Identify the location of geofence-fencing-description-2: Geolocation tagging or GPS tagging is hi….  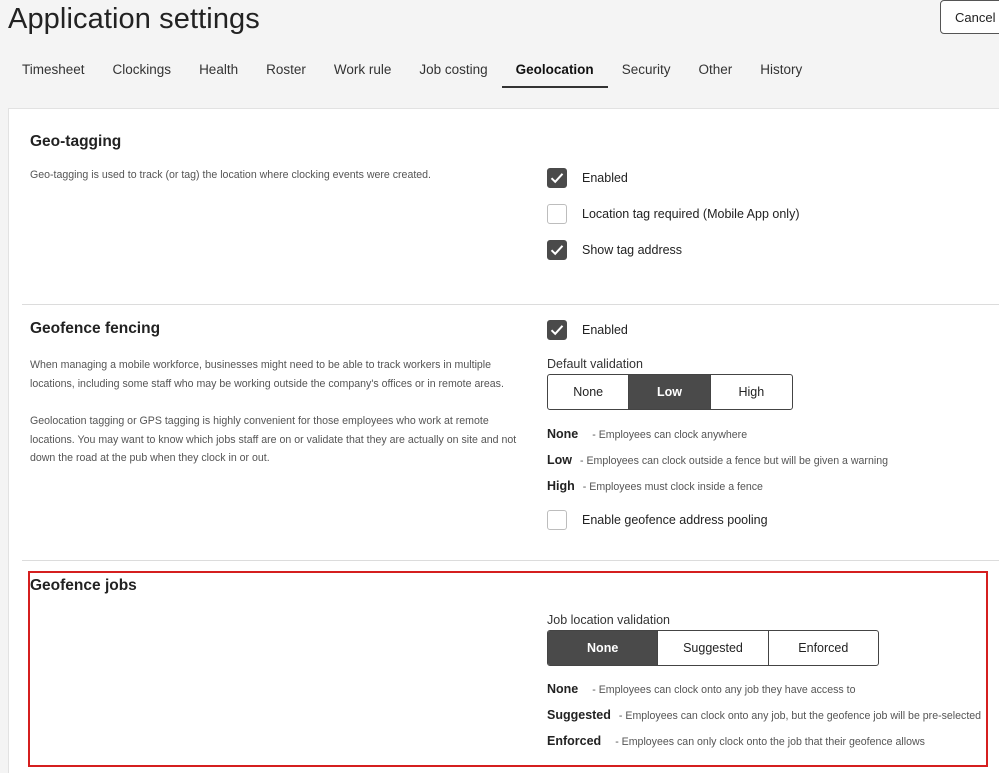
(273, 440).